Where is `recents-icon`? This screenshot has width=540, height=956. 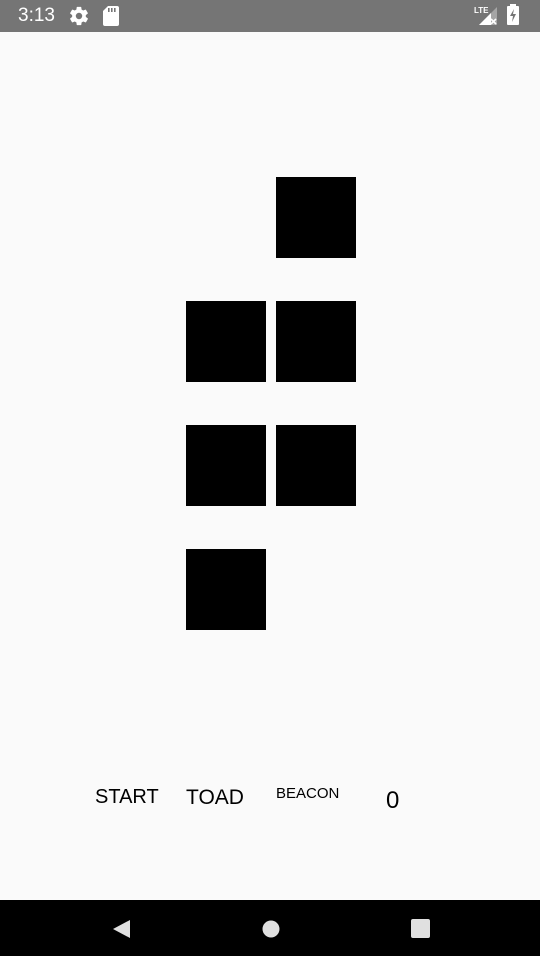
recents-icon is located at coordinates (421, 931).